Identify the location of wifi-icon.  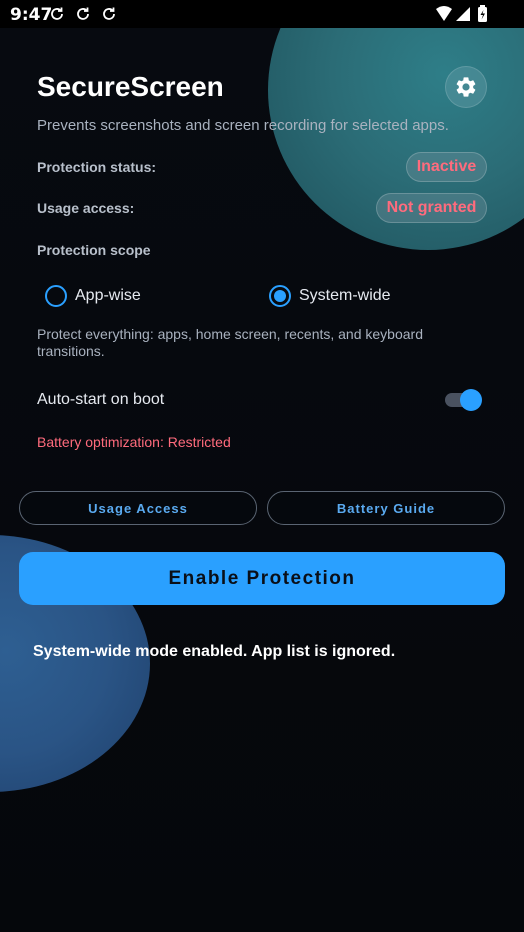
(444, 13).